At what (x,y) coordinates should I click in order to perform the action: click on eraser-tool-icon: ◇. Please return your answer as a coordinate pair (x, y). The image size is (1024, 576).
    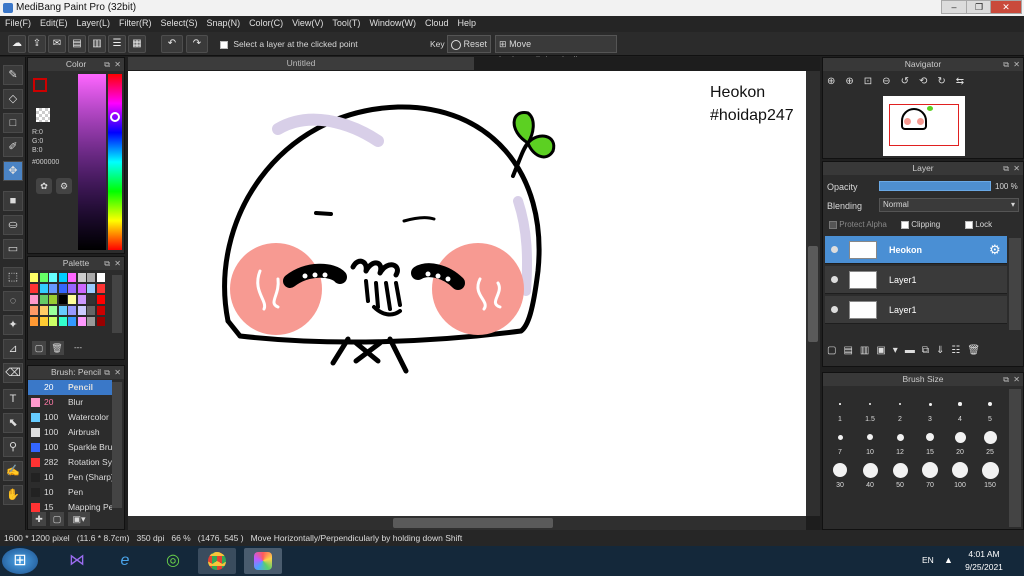
    Looking at the image, I should click on (13, 99).